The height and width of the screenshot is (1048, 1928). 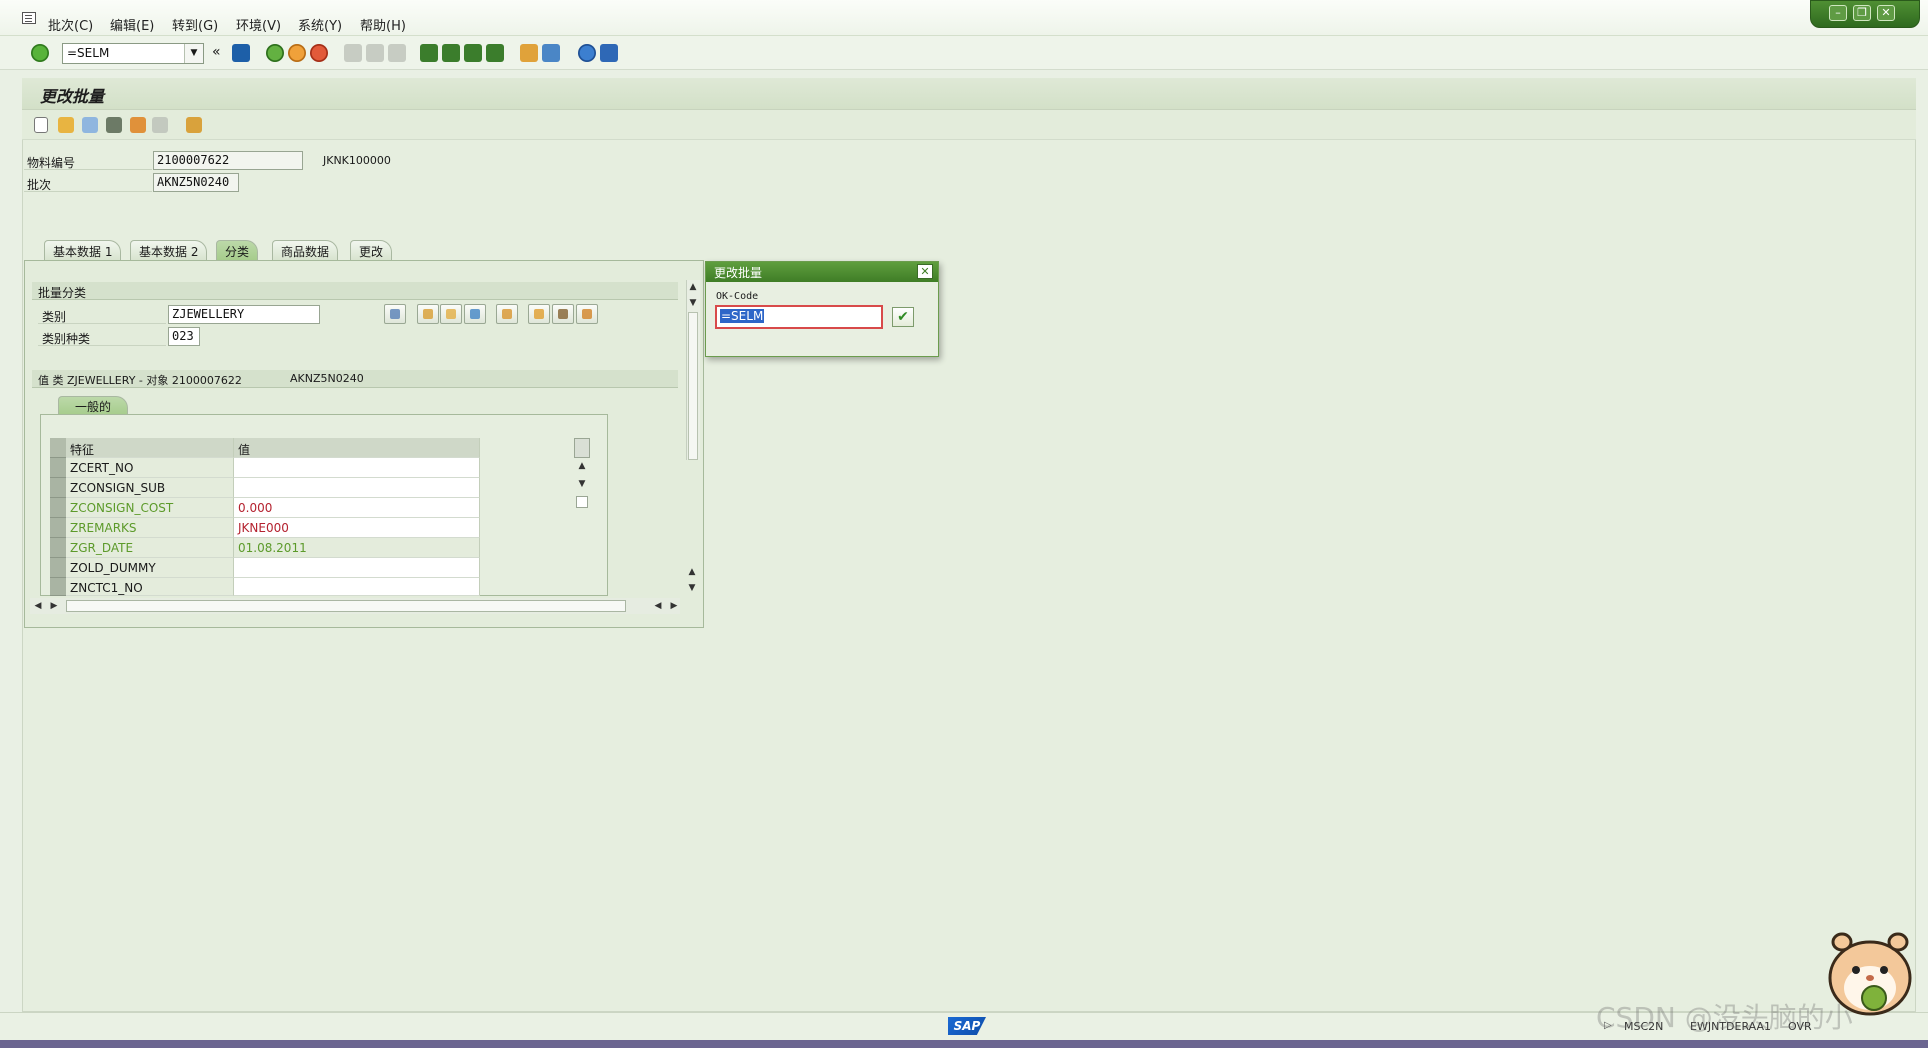 I want to click on class-check-icon, so click(x=475, y=314).